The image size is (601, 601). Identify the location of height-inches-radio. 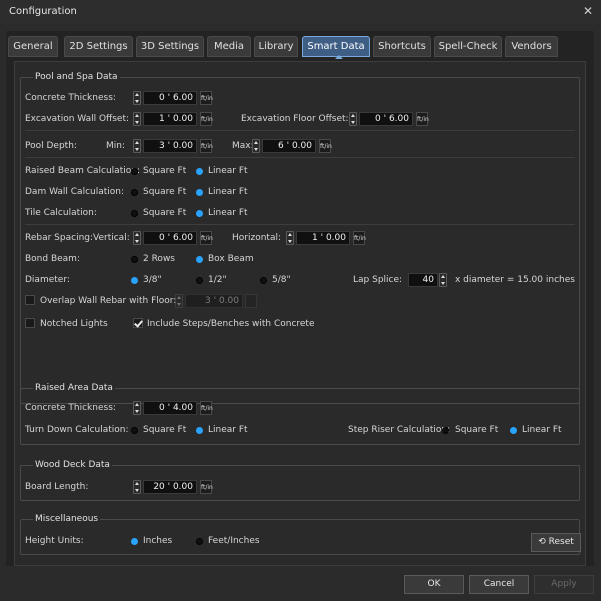
(134, 541).